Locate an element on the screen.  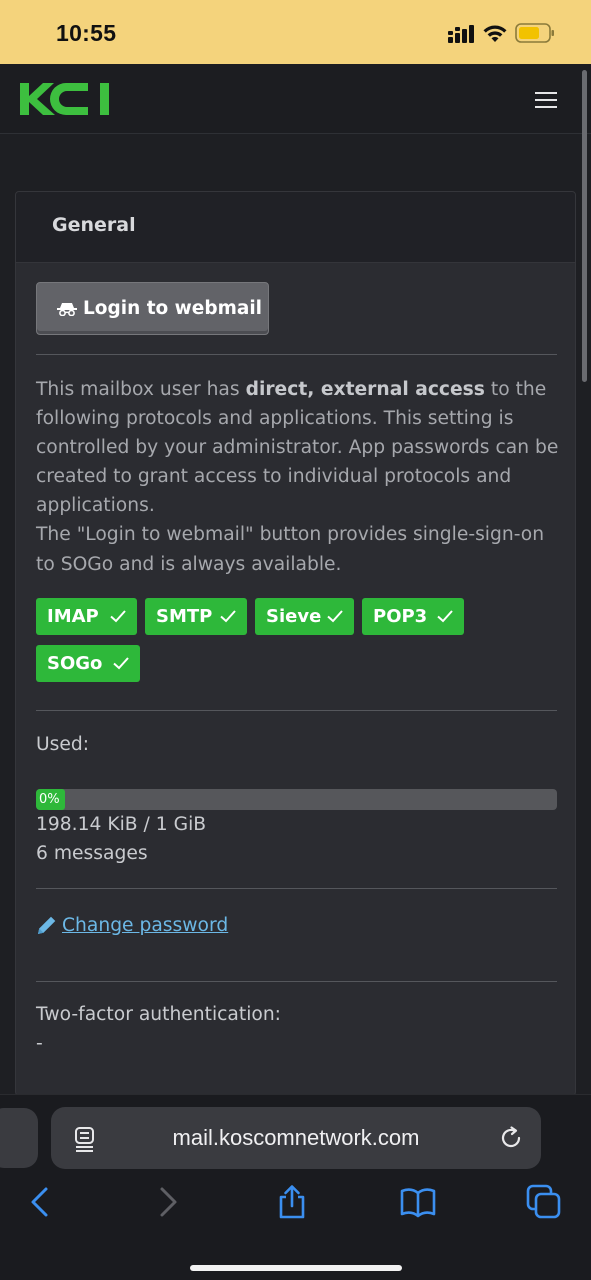
badge-label: SMTP is located at coordinates (184, 616).